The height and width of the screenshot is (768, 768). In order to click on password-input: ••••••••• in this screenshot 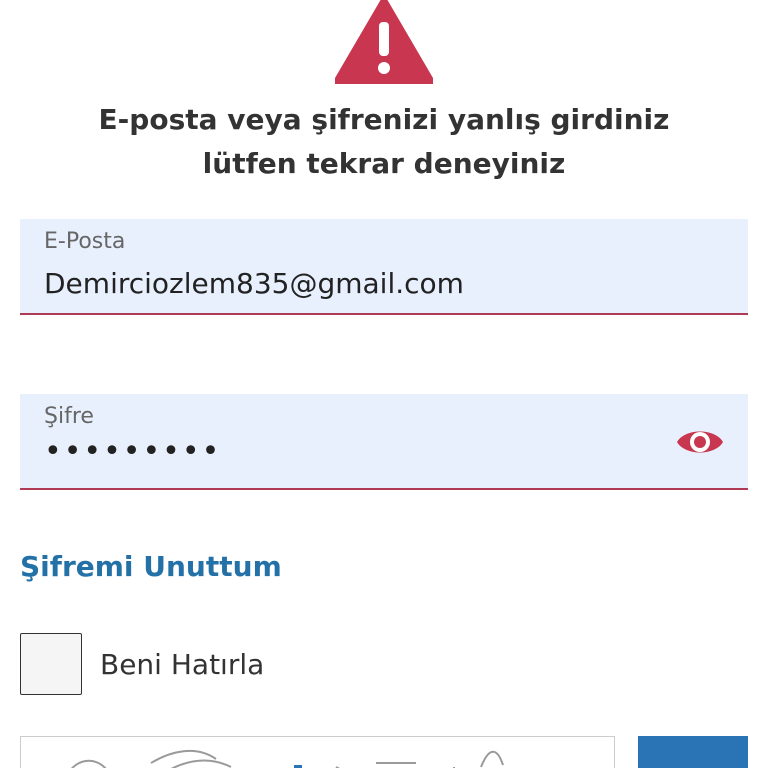, I will do `click(132, 451)`.